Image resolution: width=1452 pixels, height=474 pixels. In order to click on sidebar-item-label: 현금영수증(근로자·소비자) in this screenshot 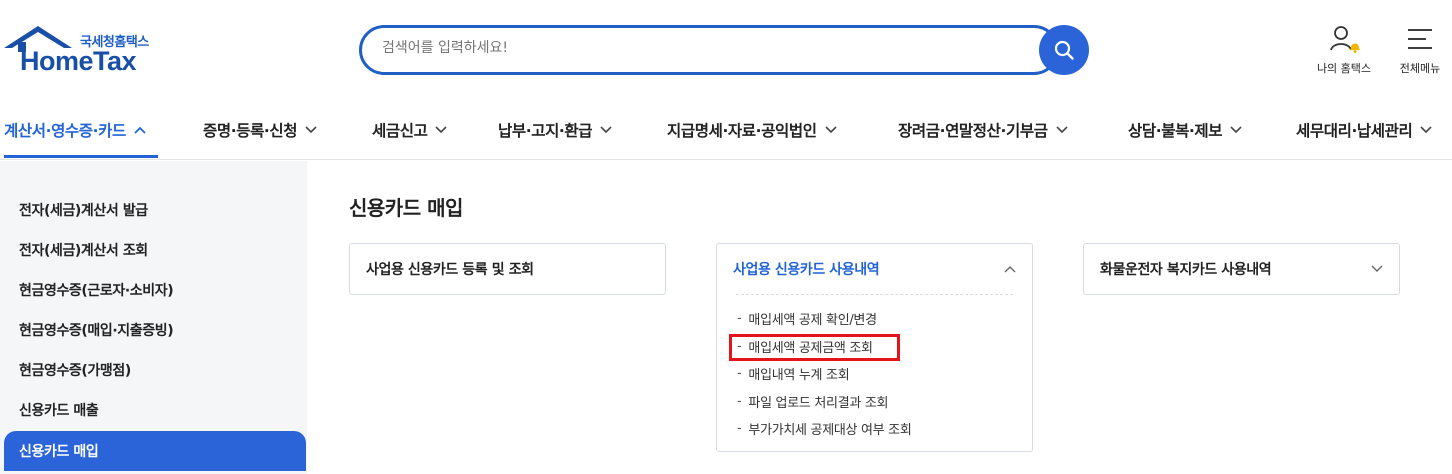, I will do `click(96, 291)`.